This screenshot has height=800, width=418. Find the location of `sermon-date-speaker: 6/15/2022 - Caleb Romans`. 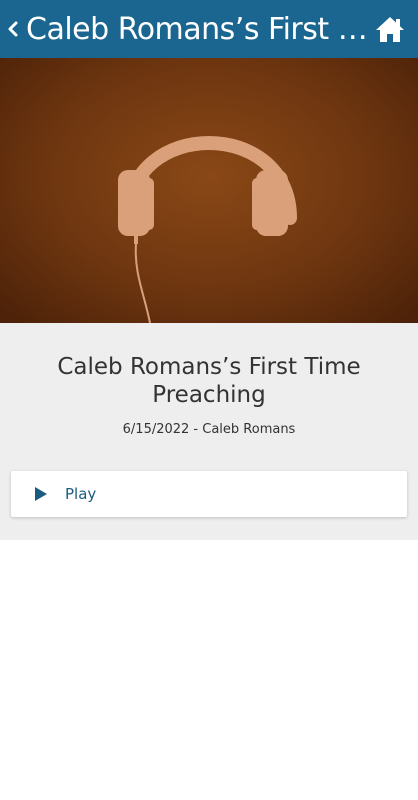

sermon-date-speaker: 6/15/2022 - Caleb Romans is located at coordinates (209, 429).